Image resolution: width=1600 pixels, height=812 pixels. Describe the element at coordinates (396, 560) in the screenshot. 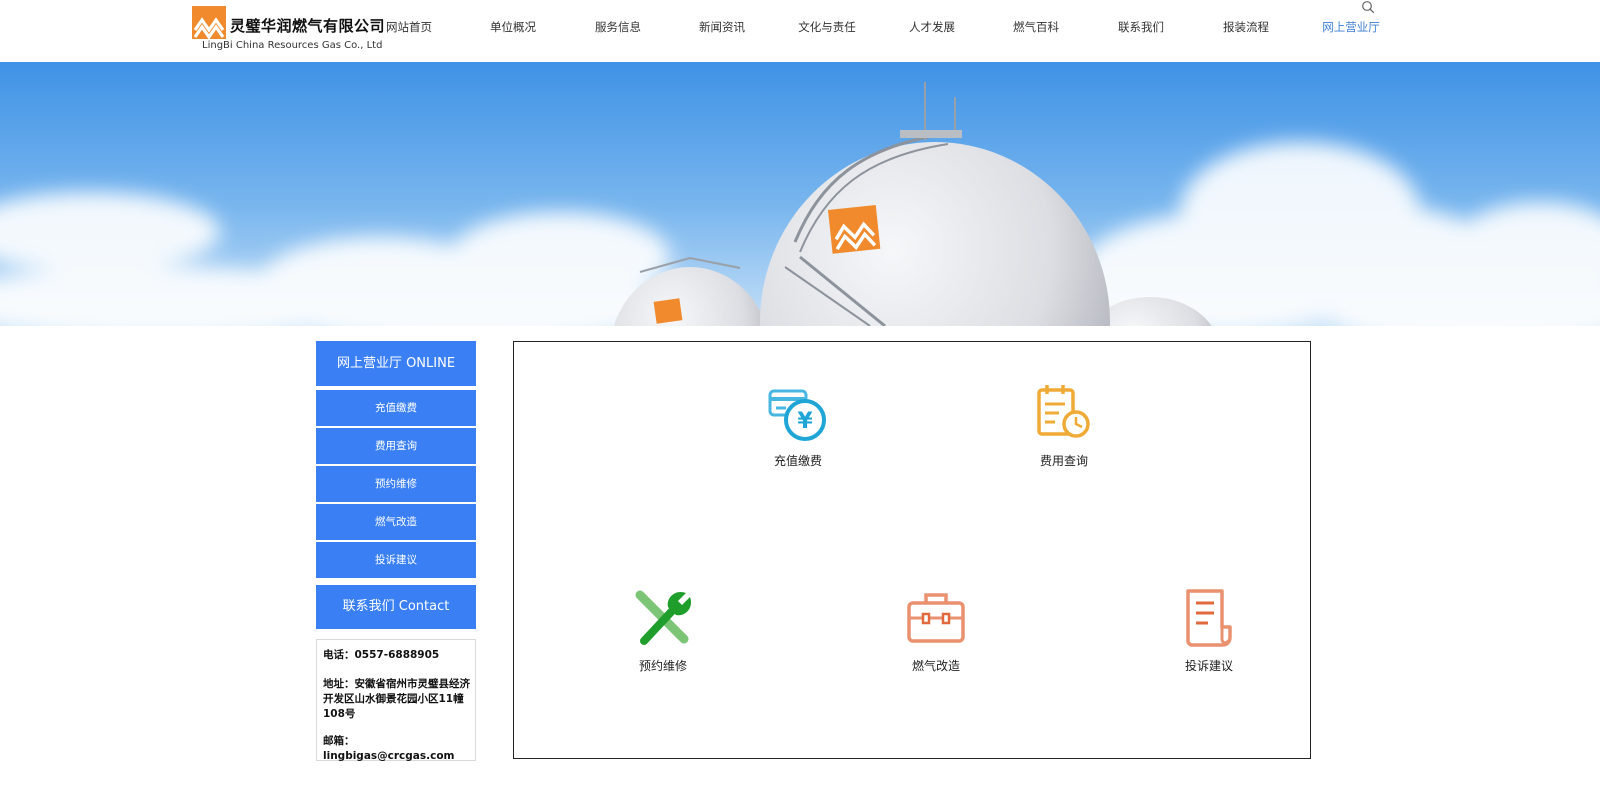

I see `sidebar-item-complaint: 投诉建议` at that location.